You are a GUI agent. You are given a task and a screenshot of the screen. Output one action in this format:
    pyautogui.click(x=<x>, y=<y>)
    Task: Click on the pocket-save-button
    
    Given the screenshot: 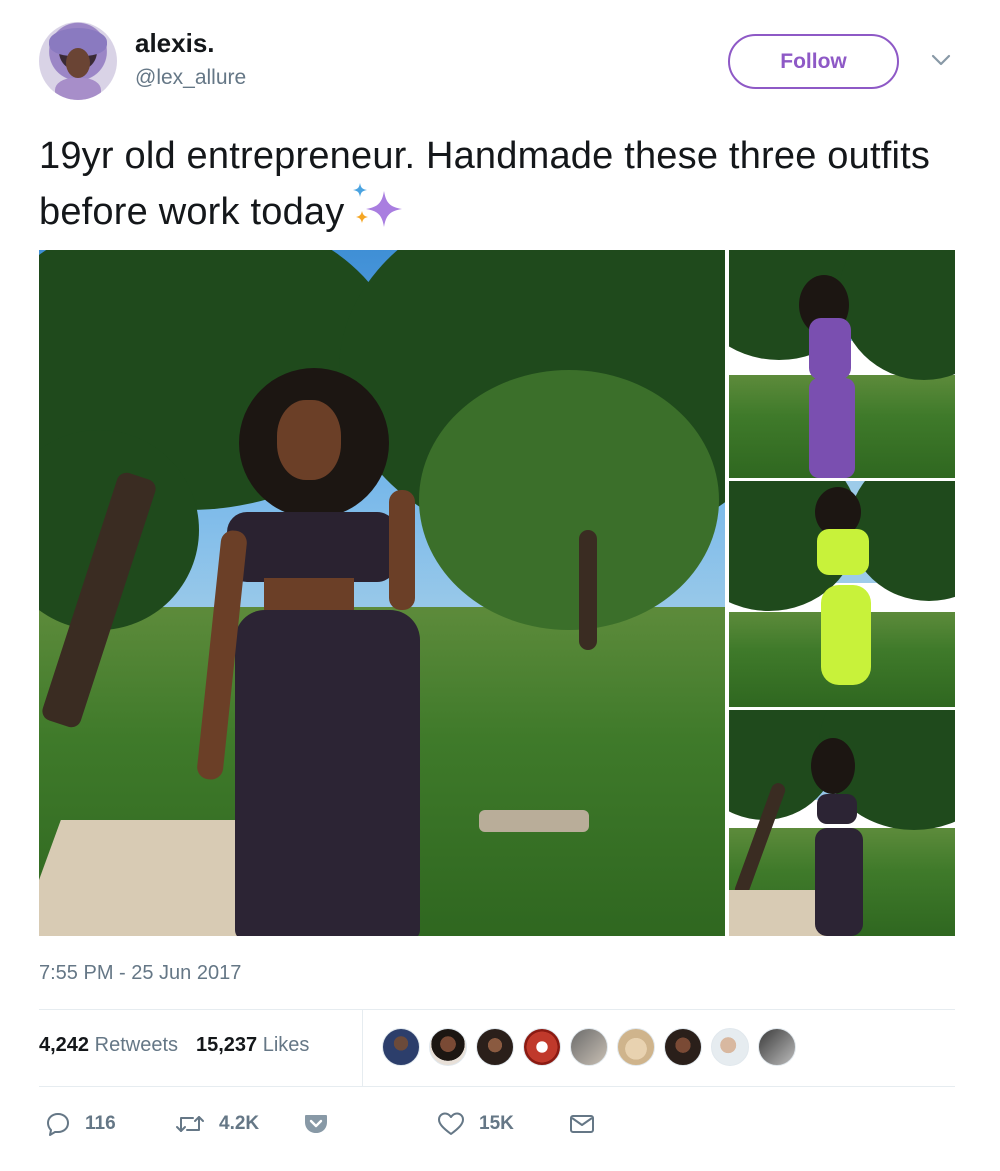 What is the action you would take?
    pyautogui.click(x=316, y=1124)
    